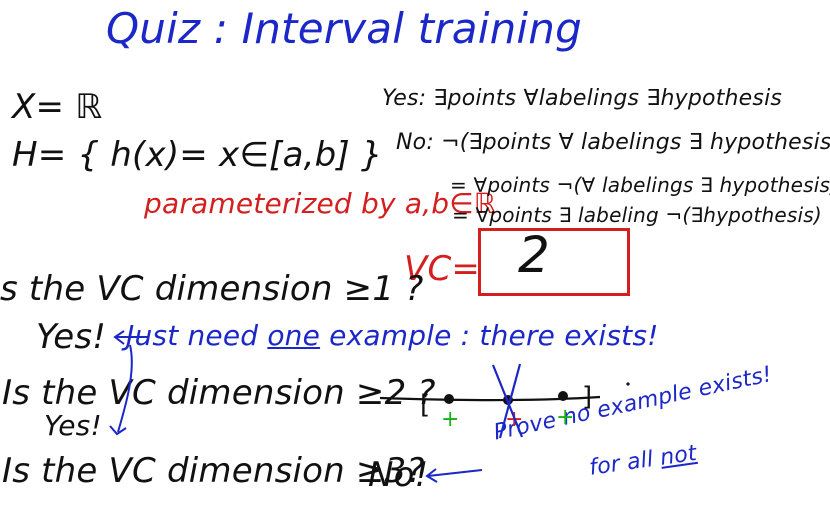 This screenshot has width=830, height=510. I want to click on answer-1-note-underlined: one, so click(294, 335).